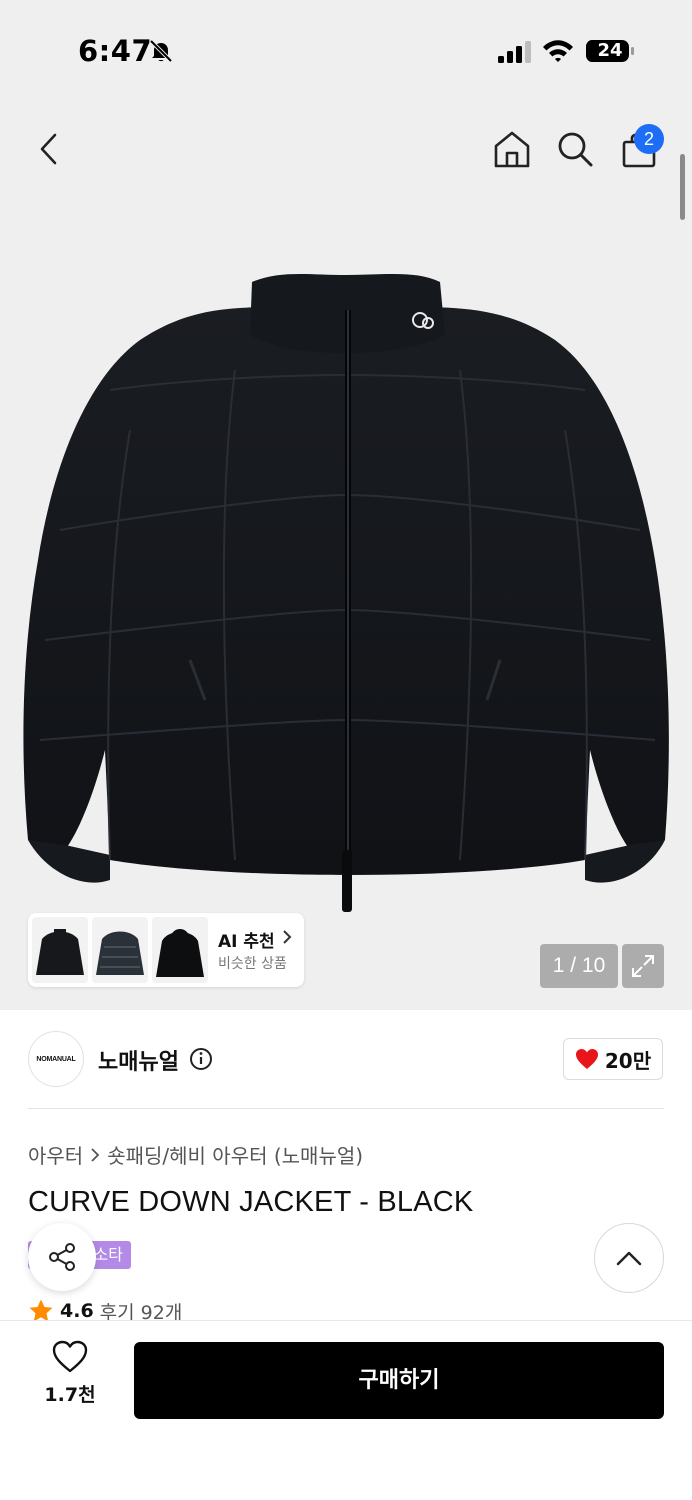 The width and height of the screenshot is (692, 1500). I want to click on scroll-to-top-button, so click(629, 1258).